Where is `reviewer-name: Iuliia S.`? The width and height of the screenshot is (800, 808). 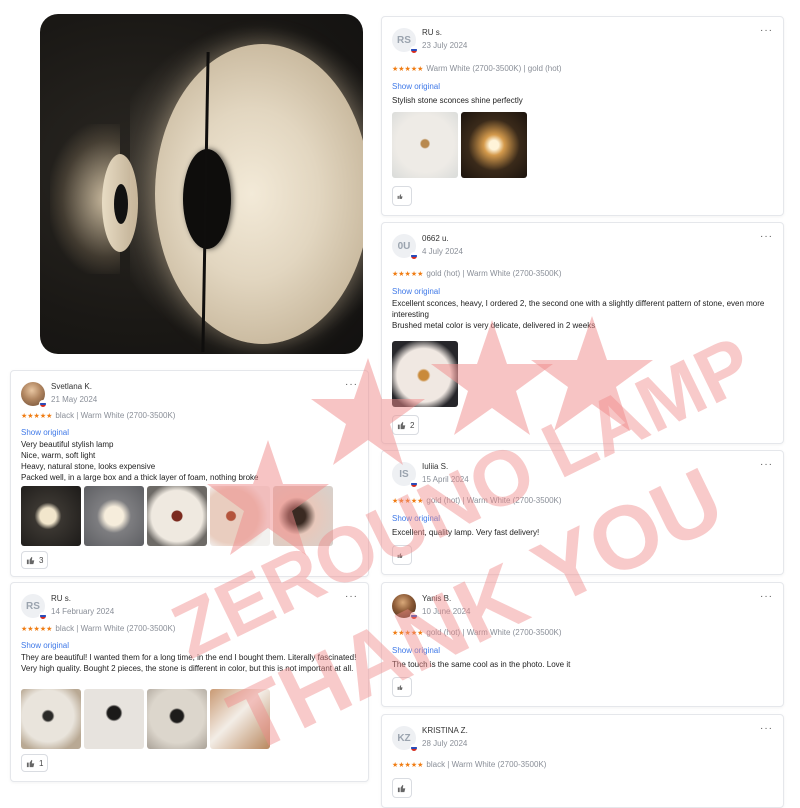
reviewer-name: Iuliia S. is located at coordinates (435, 466).